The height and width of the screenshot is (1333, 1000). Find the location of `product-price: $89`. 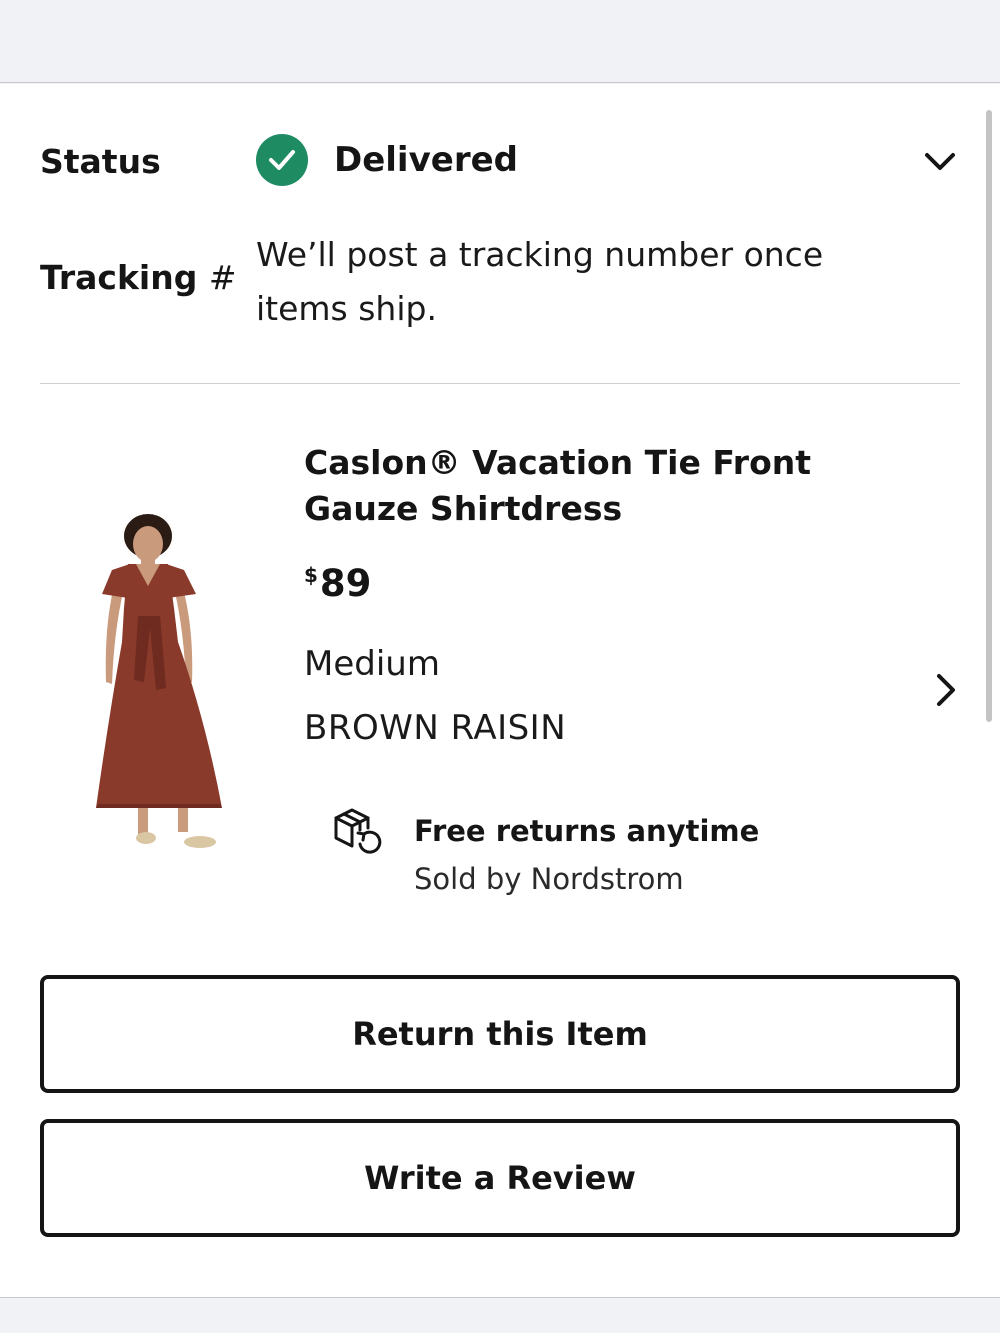

product-price: $89 is located at coordinates (337, 583).